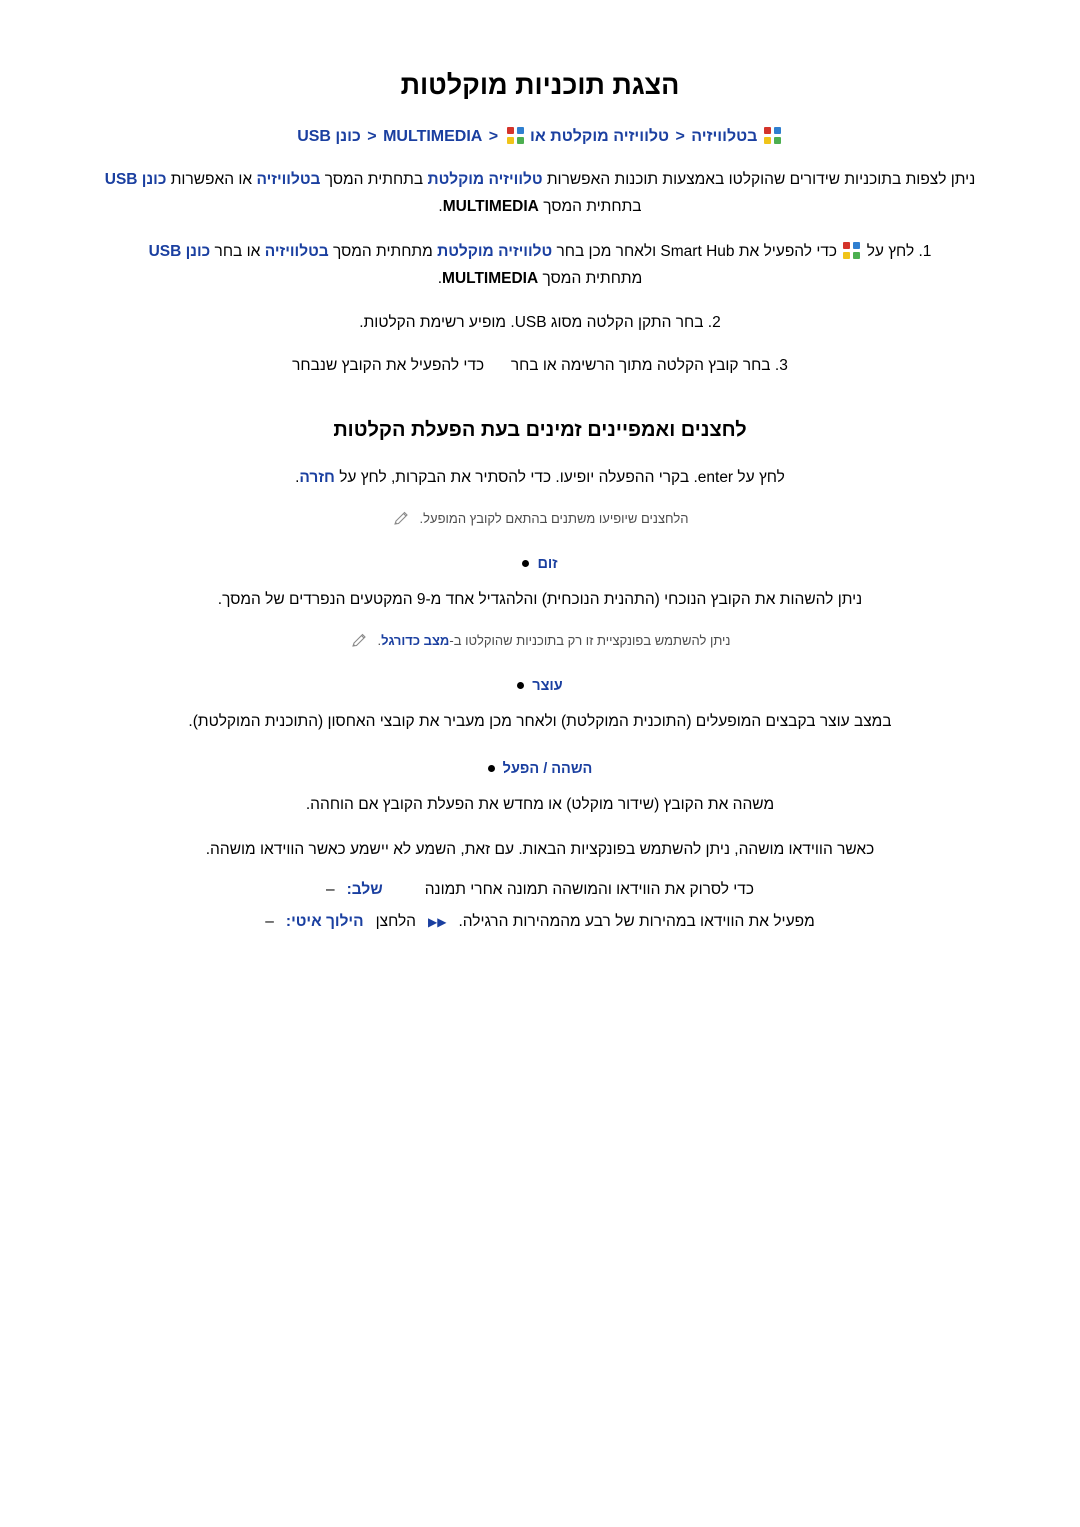 The width and height of the screenshot is (1080, 1527). Describe the element at coordinates (329, 136) in the screenshot. I see `breadcrumb-item-4: כונן USB` at that location.